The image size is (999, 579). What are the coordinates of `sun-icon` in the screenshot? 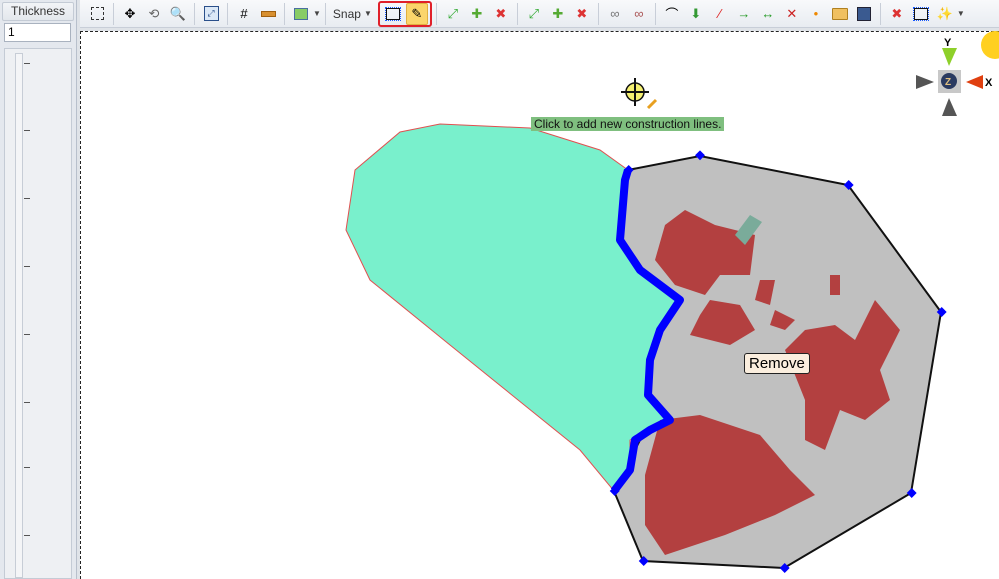 It's located at (990, 45).